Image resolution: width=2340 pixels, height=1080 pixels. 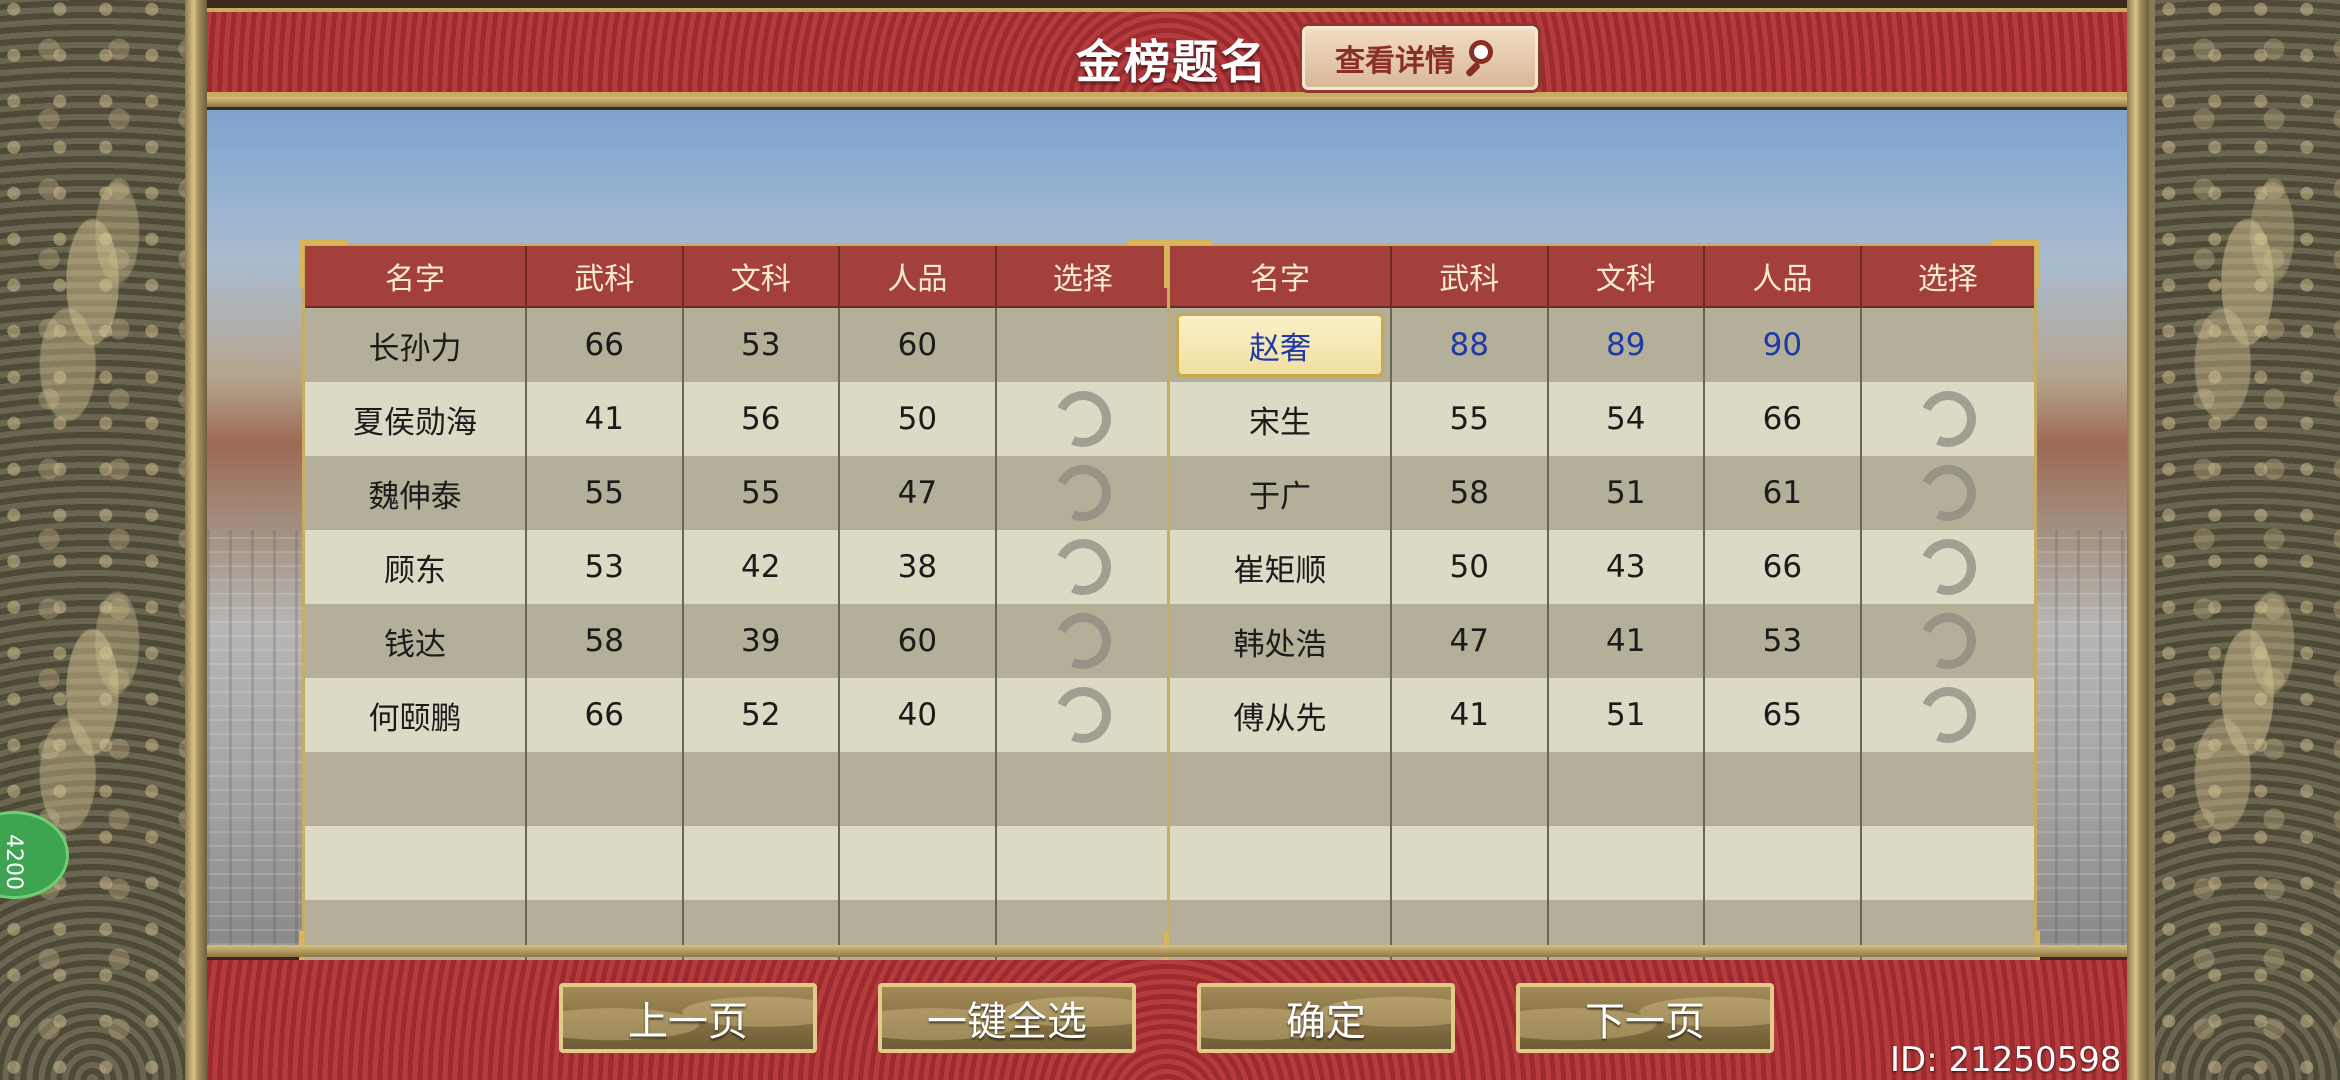 What do you see at coordinates (1395, 61) in the screenshot?
I see `view-details-label: 查看详情` at bounding box center [1395, 61].